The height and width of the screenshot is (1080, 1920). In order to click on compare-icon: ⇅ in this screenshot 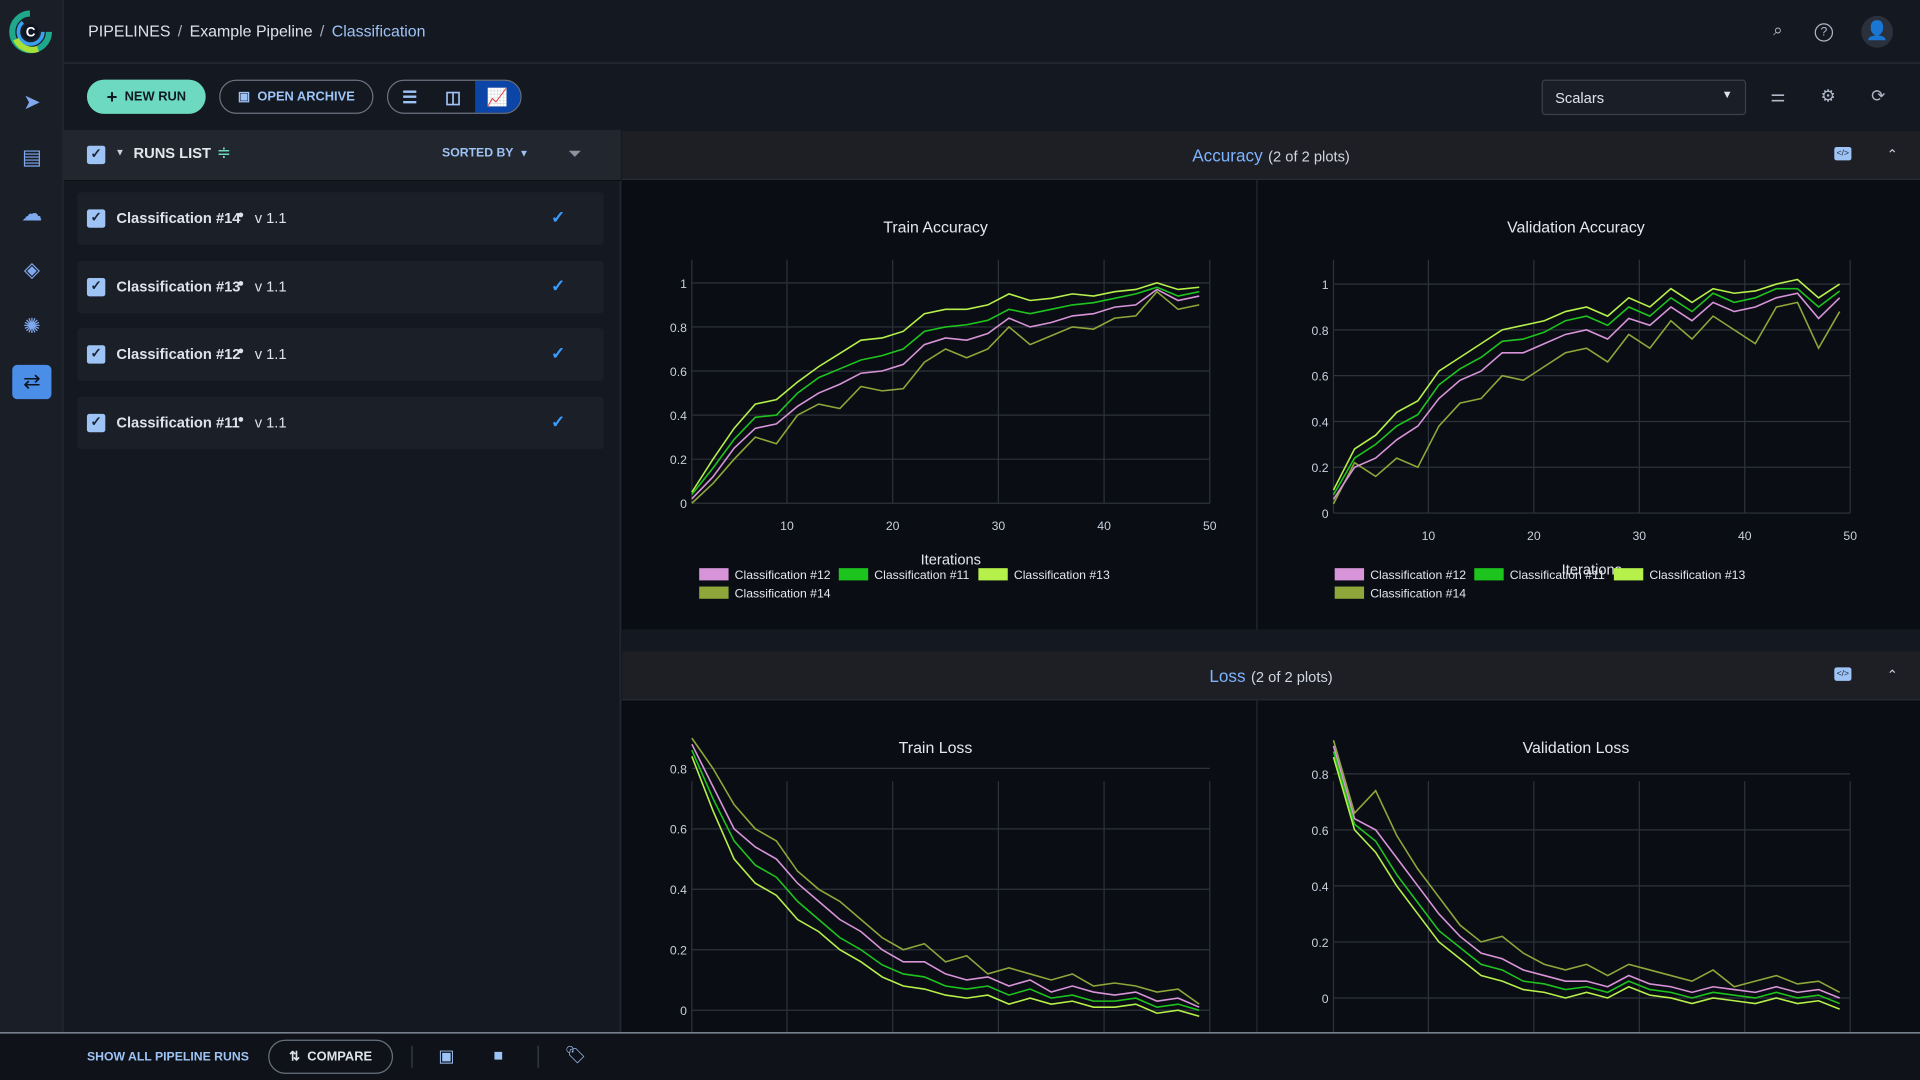, I will do `click(294, 1057)`.